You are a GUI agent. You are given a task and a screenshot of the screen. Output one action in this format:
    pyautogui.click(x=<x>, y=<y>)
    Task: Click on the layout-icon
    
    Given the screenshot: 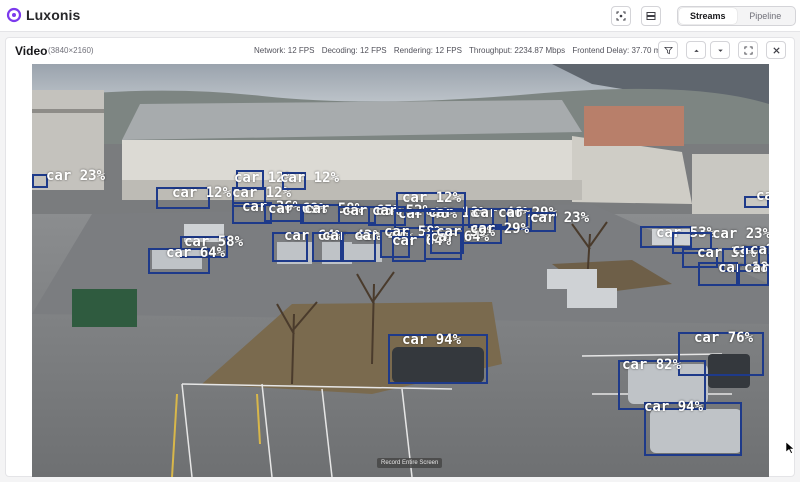 What is the action you would take?
    pyautogui.click(x=651, y=16)
    